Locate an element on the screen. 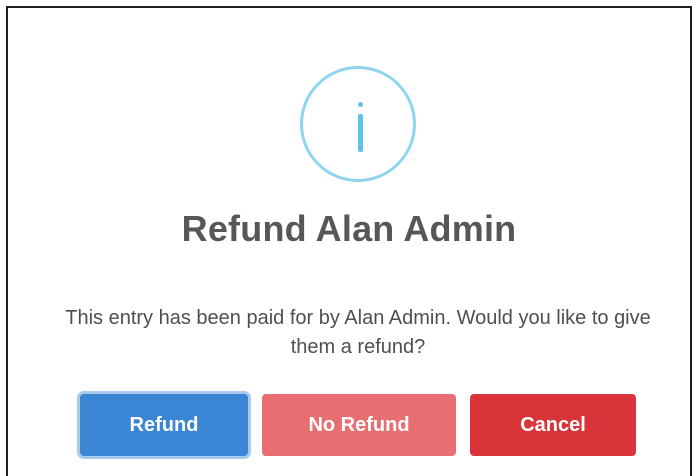  cancel-button: Cancel is located at coordinates (553, 425).